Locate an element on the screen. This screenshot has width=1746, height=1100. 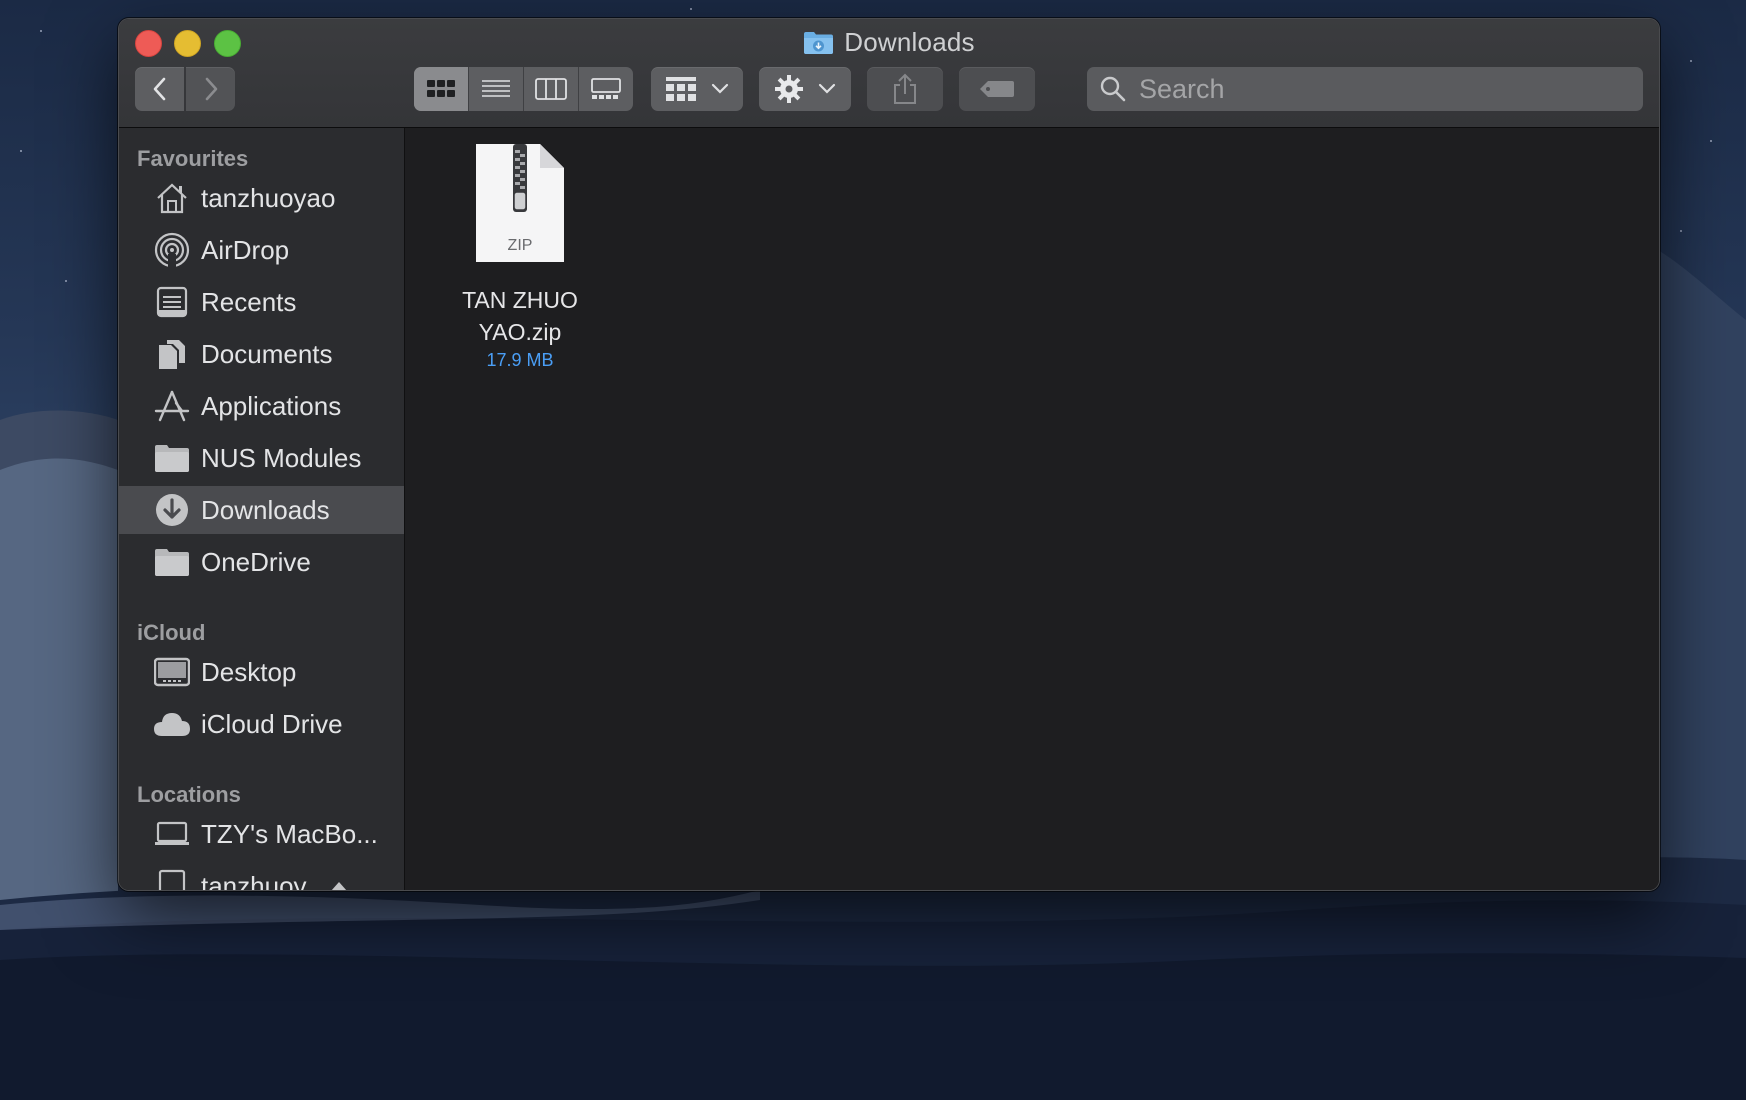
gallery-view-button is located at coordinates (606, 89).